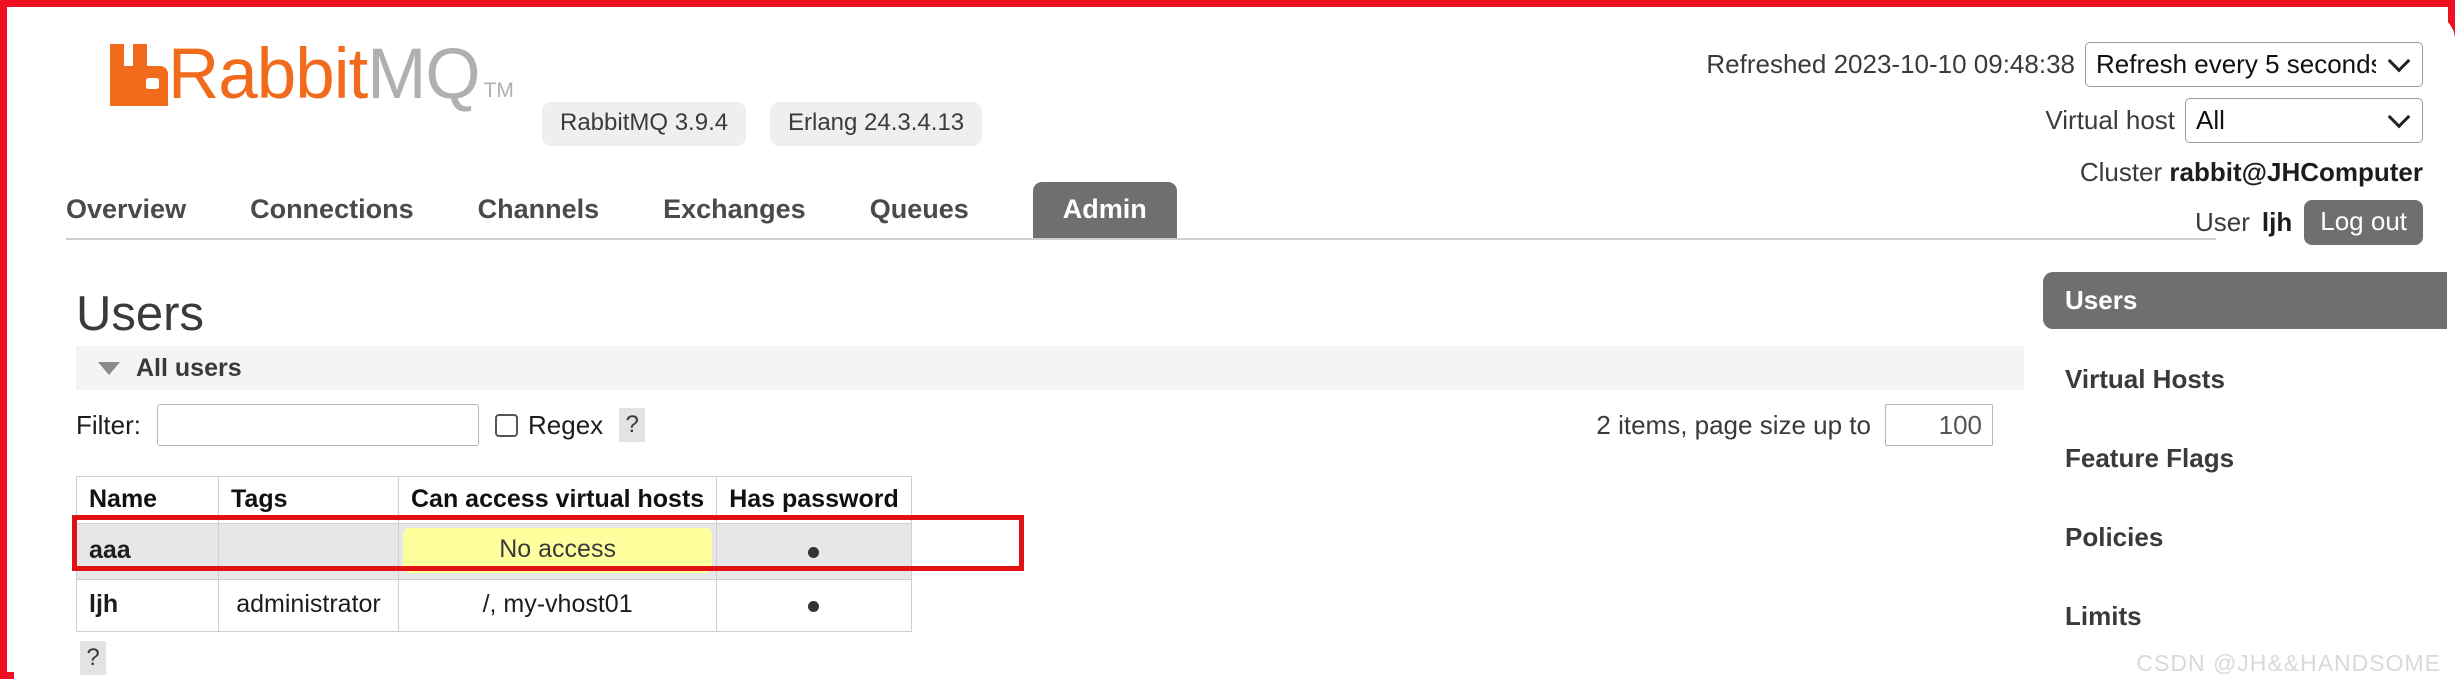 The height and width of the screenshot is (679, 2455). I want to click on table-row: ljh administrator /, my-vhost01, so click(494, 605).